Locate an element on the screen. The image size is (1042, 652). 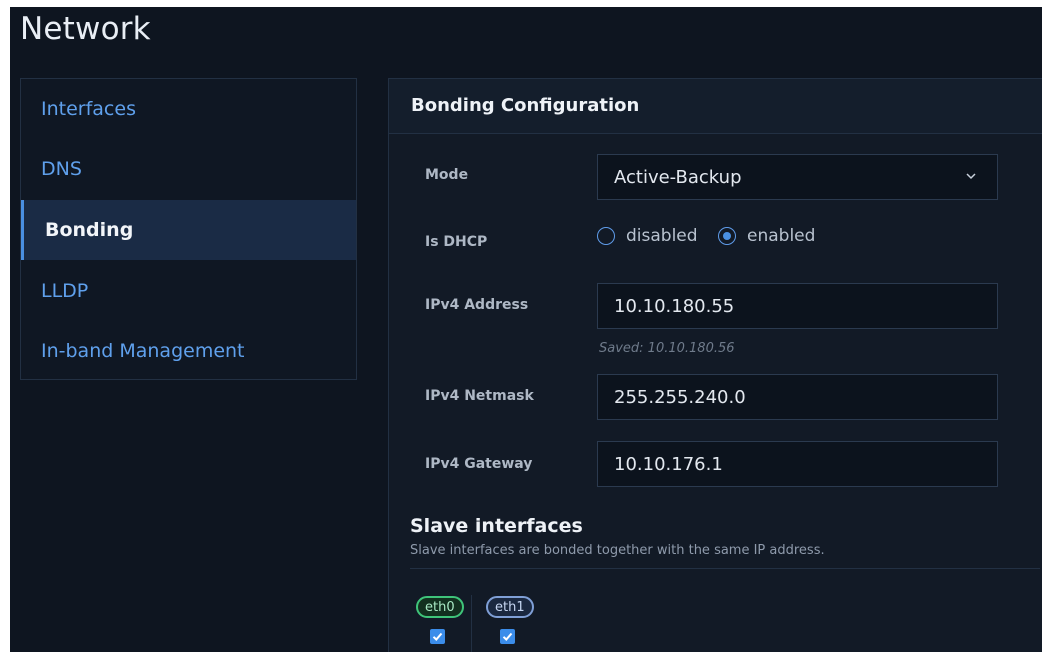
dhcp-enabled-radio: enabled is located at coordinates (766, 236).